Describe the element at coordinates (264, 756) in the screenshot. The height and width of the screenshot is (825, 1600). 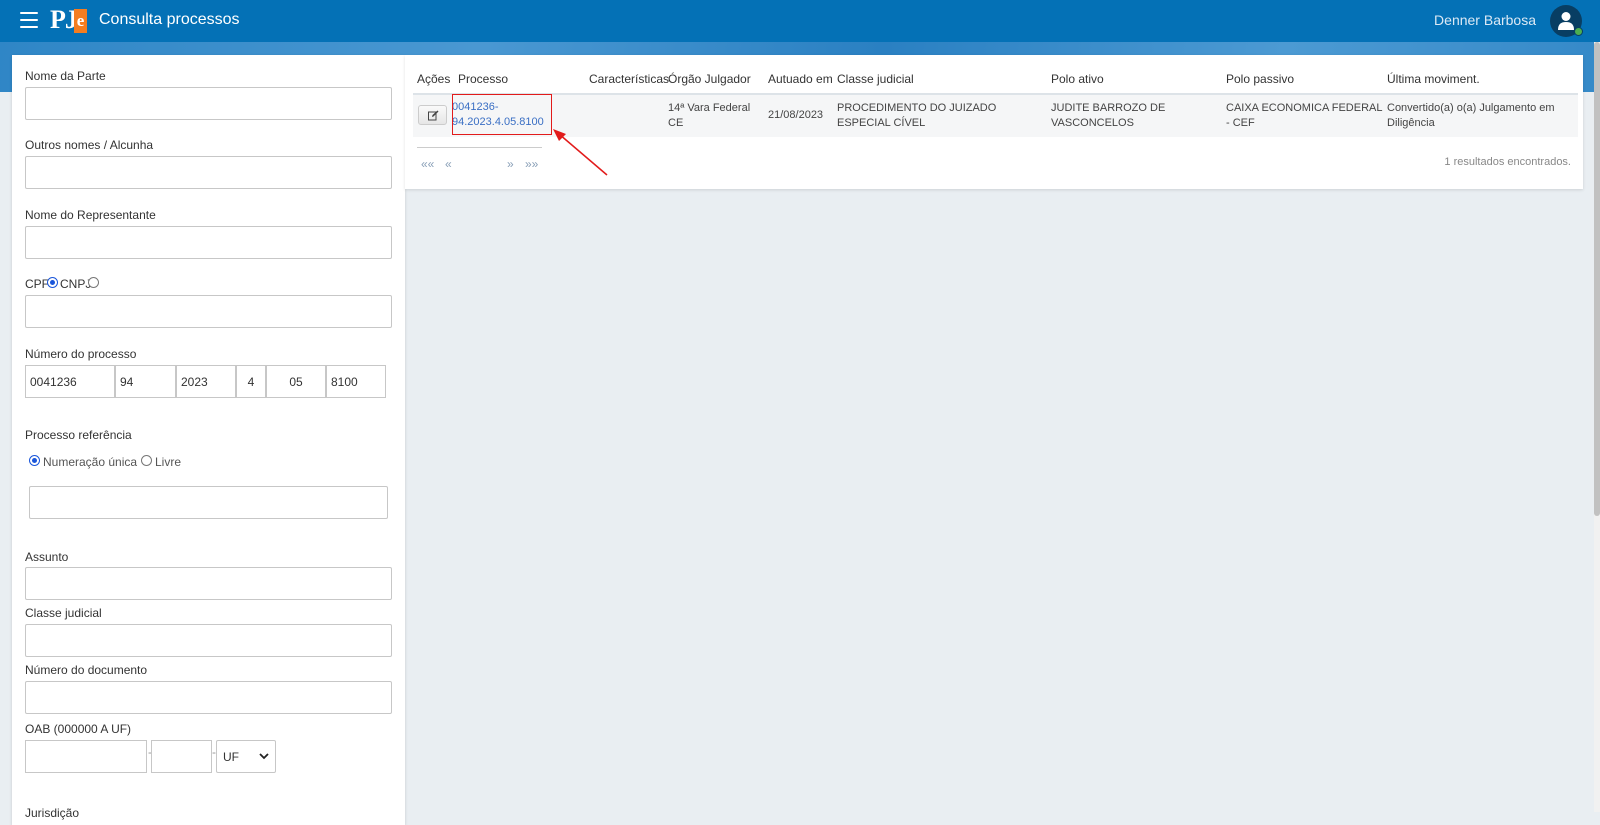
I see `chevron-down-icon` at that location.